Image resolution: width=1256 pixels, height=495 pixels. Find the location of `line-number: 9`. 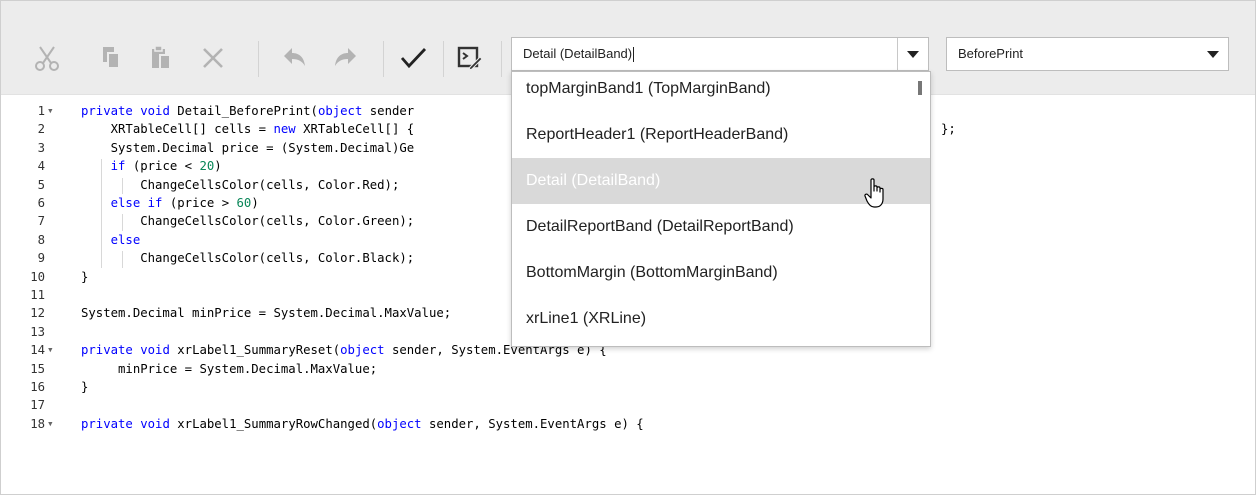

line-number: 9 is located at coordinates (41, 258).